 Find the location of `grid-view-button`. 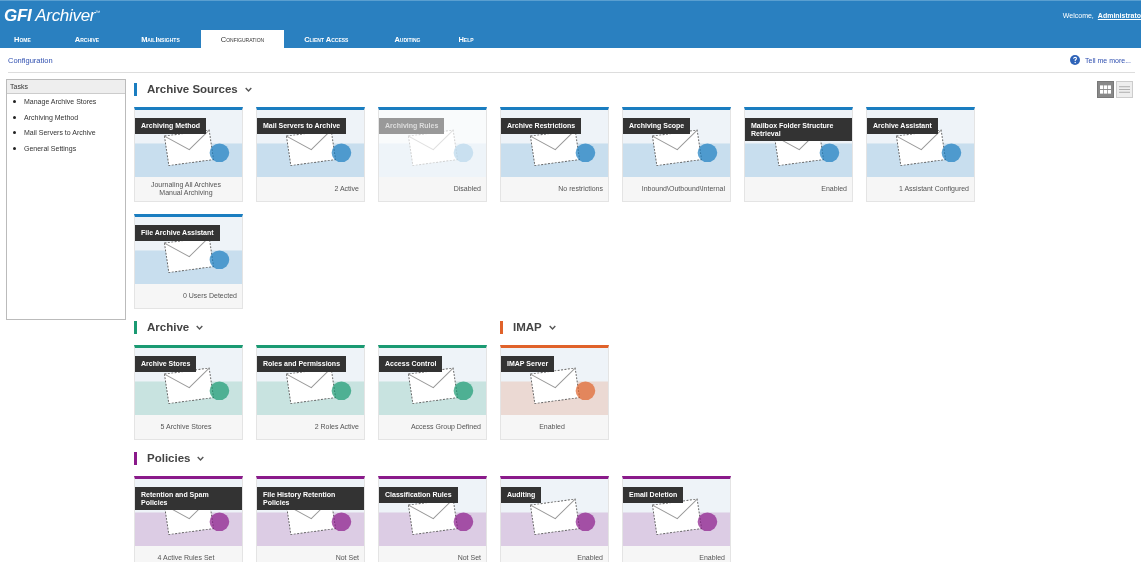

grid-view-button is located at coordinates (1105, 89).